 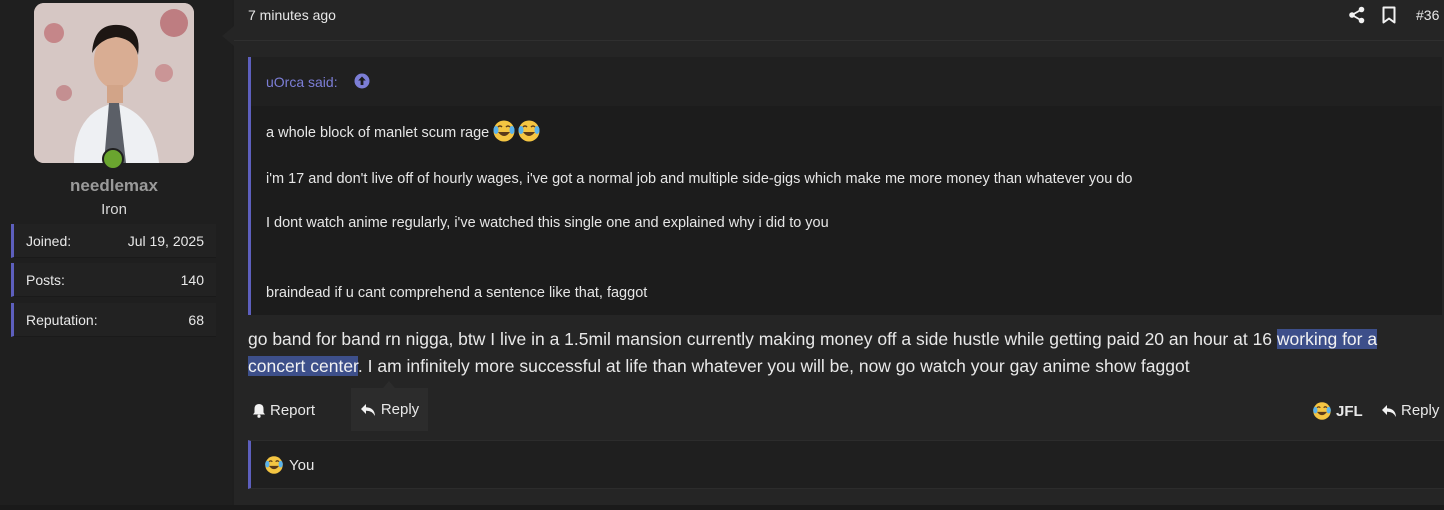 What do you see at coordinates (292, 15) in the screenshot?
I see `post-timestamp: 7 minutes ago` at bounding box center [292, 15].